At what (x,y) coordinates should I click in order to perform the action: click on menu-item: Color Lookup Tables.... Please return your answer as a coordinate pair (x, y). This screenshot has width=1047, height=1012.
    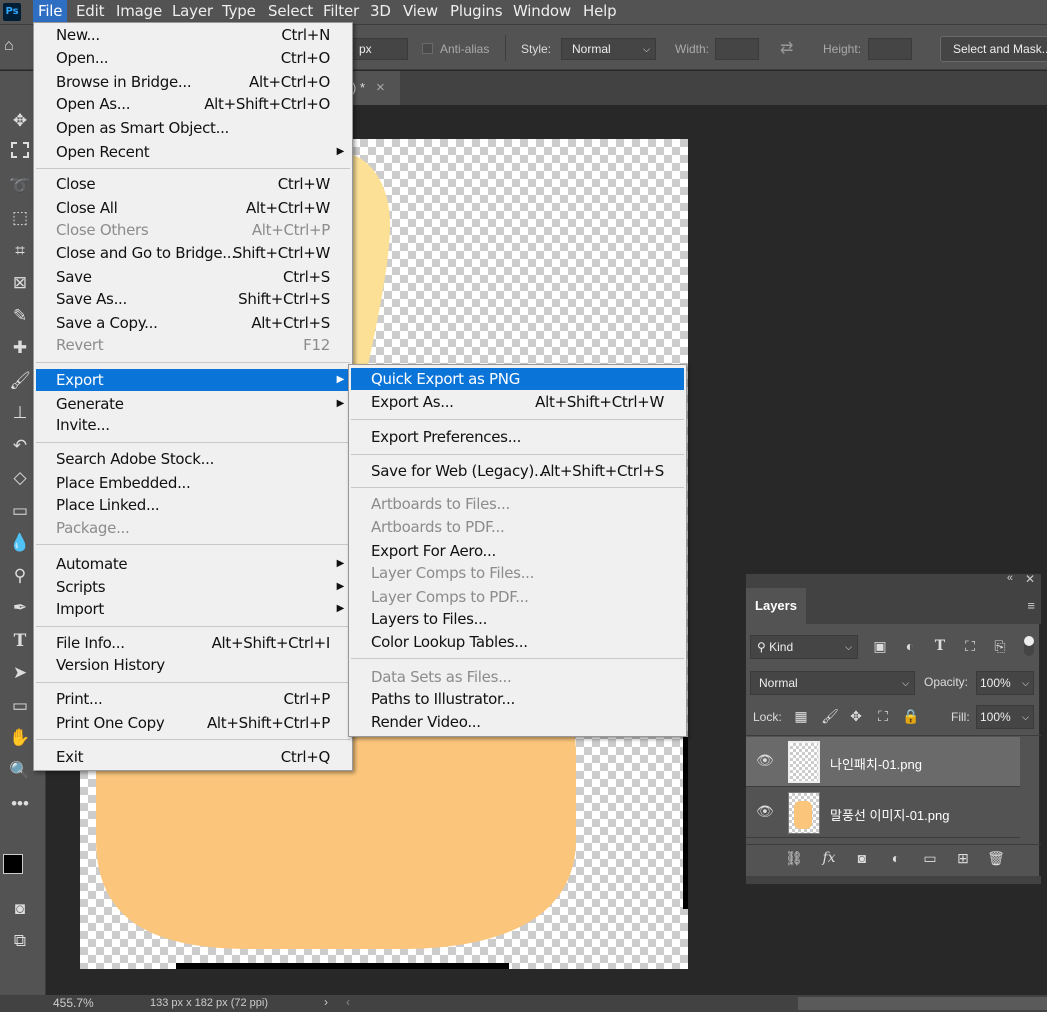
    Looking at the image, I should click on (517, 642).